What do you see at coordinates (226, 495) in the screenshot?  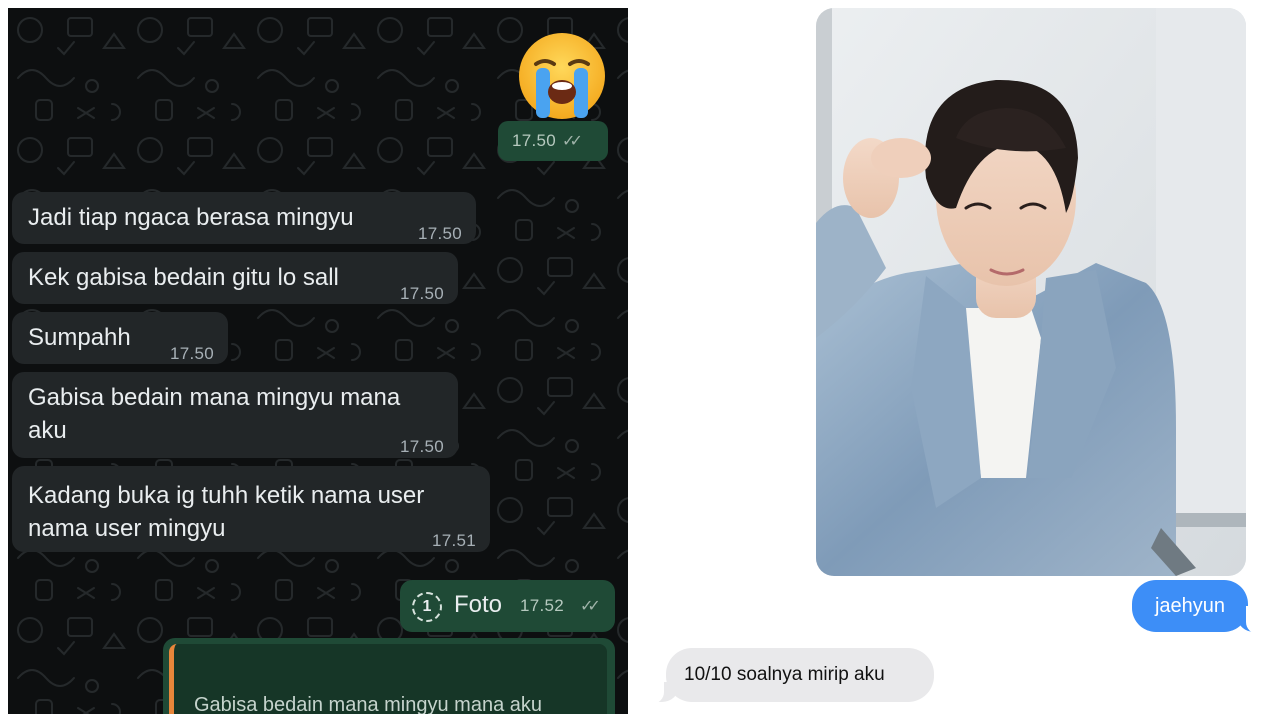 I see `message-text-line: Kadang buka ig tuhh ketik nama user` at bounding box center [226, 495].